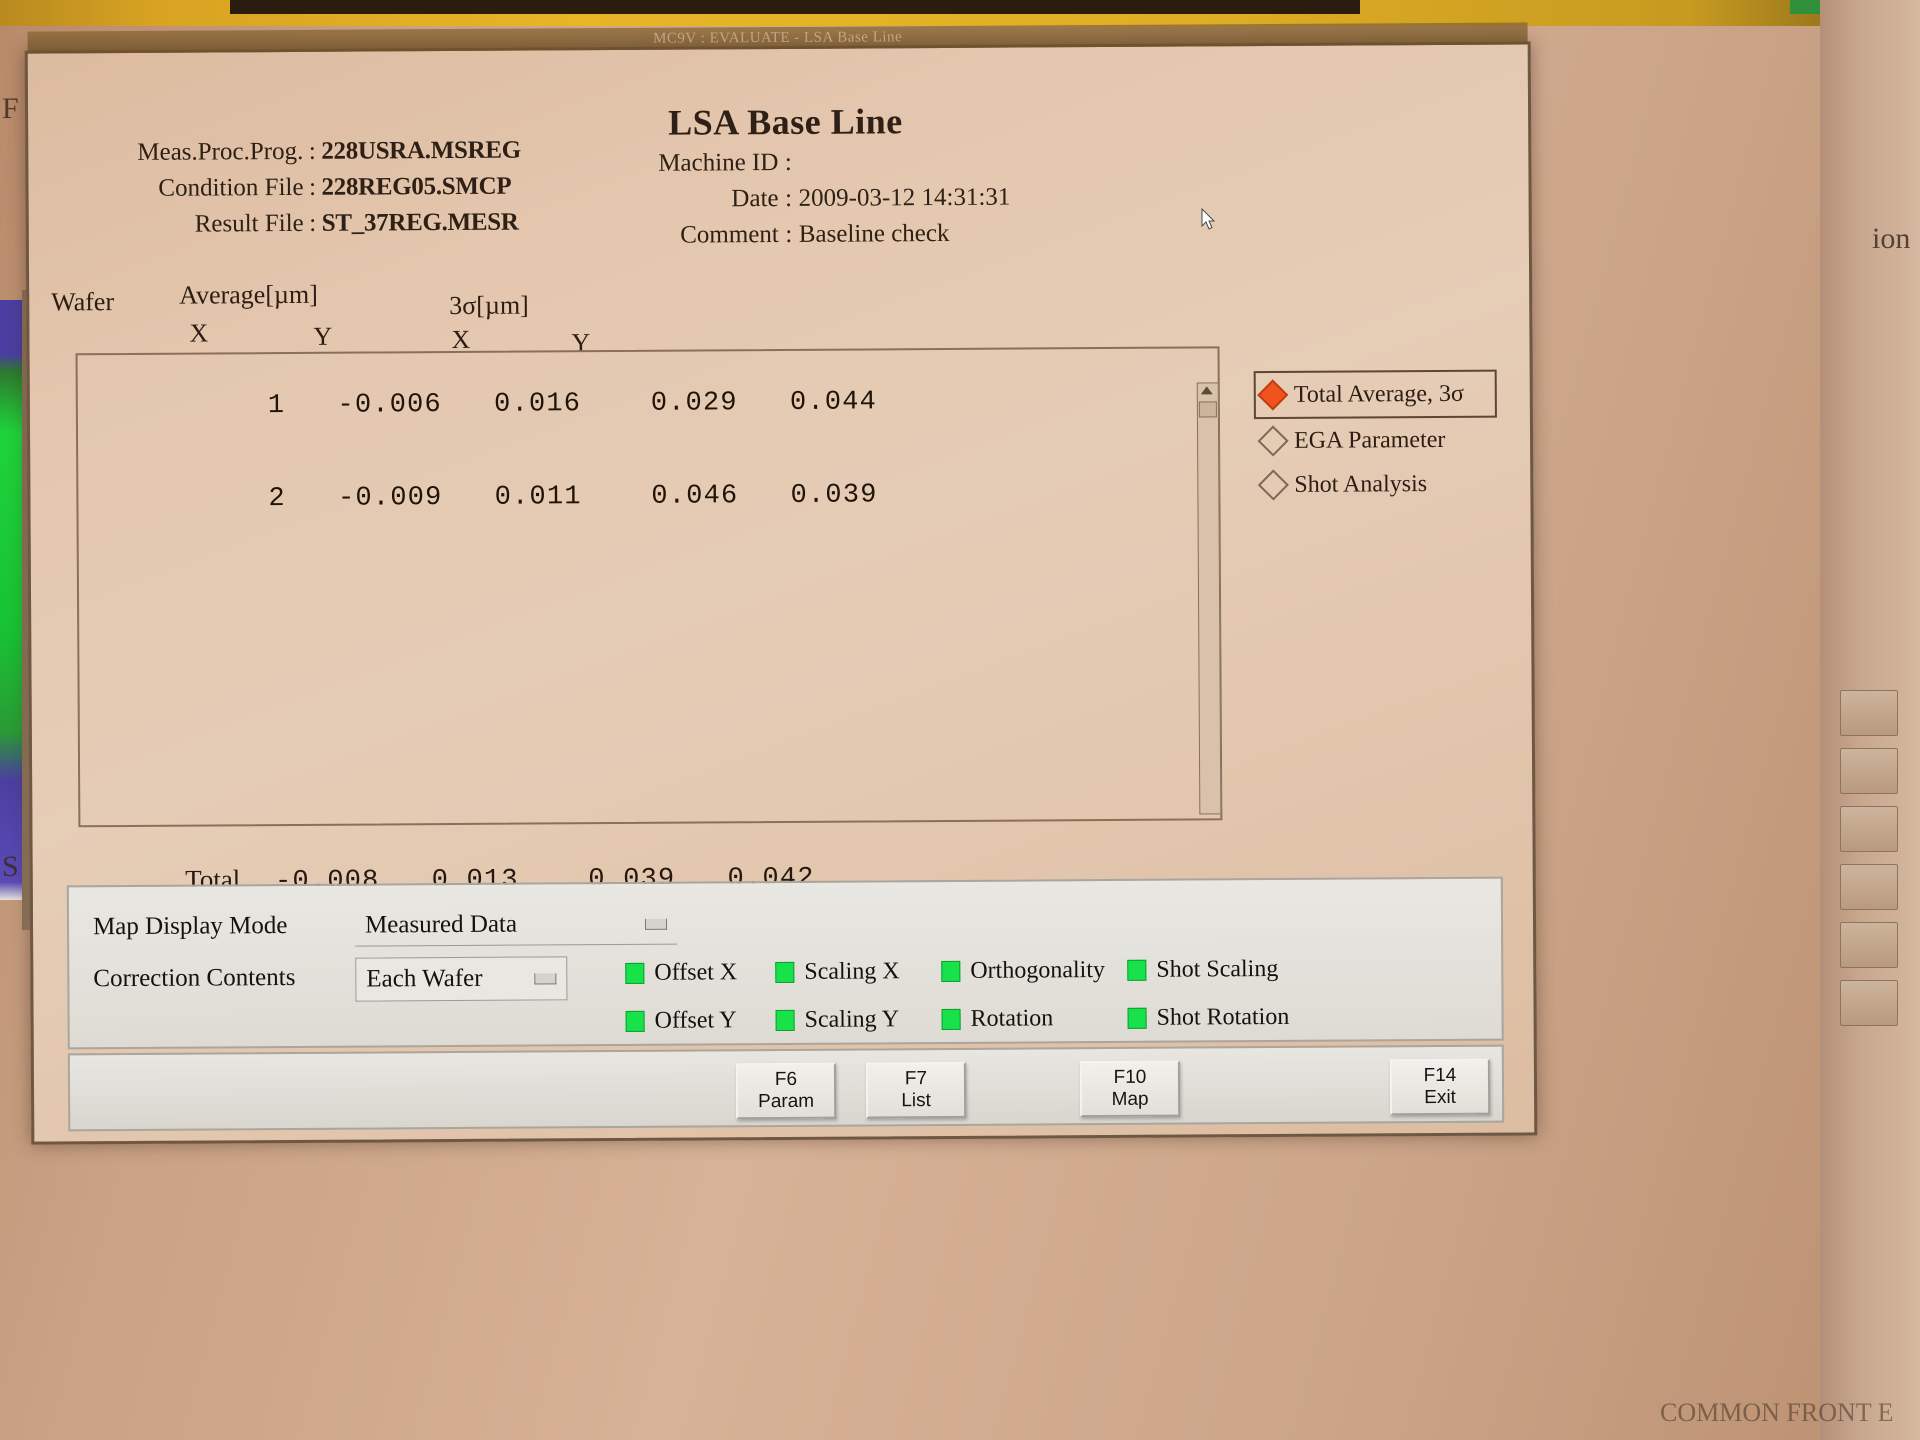 The width and height of the screenshot is (1920, 1440). I want to click on checkbox-label: Offset Y, so click(695, 1020).